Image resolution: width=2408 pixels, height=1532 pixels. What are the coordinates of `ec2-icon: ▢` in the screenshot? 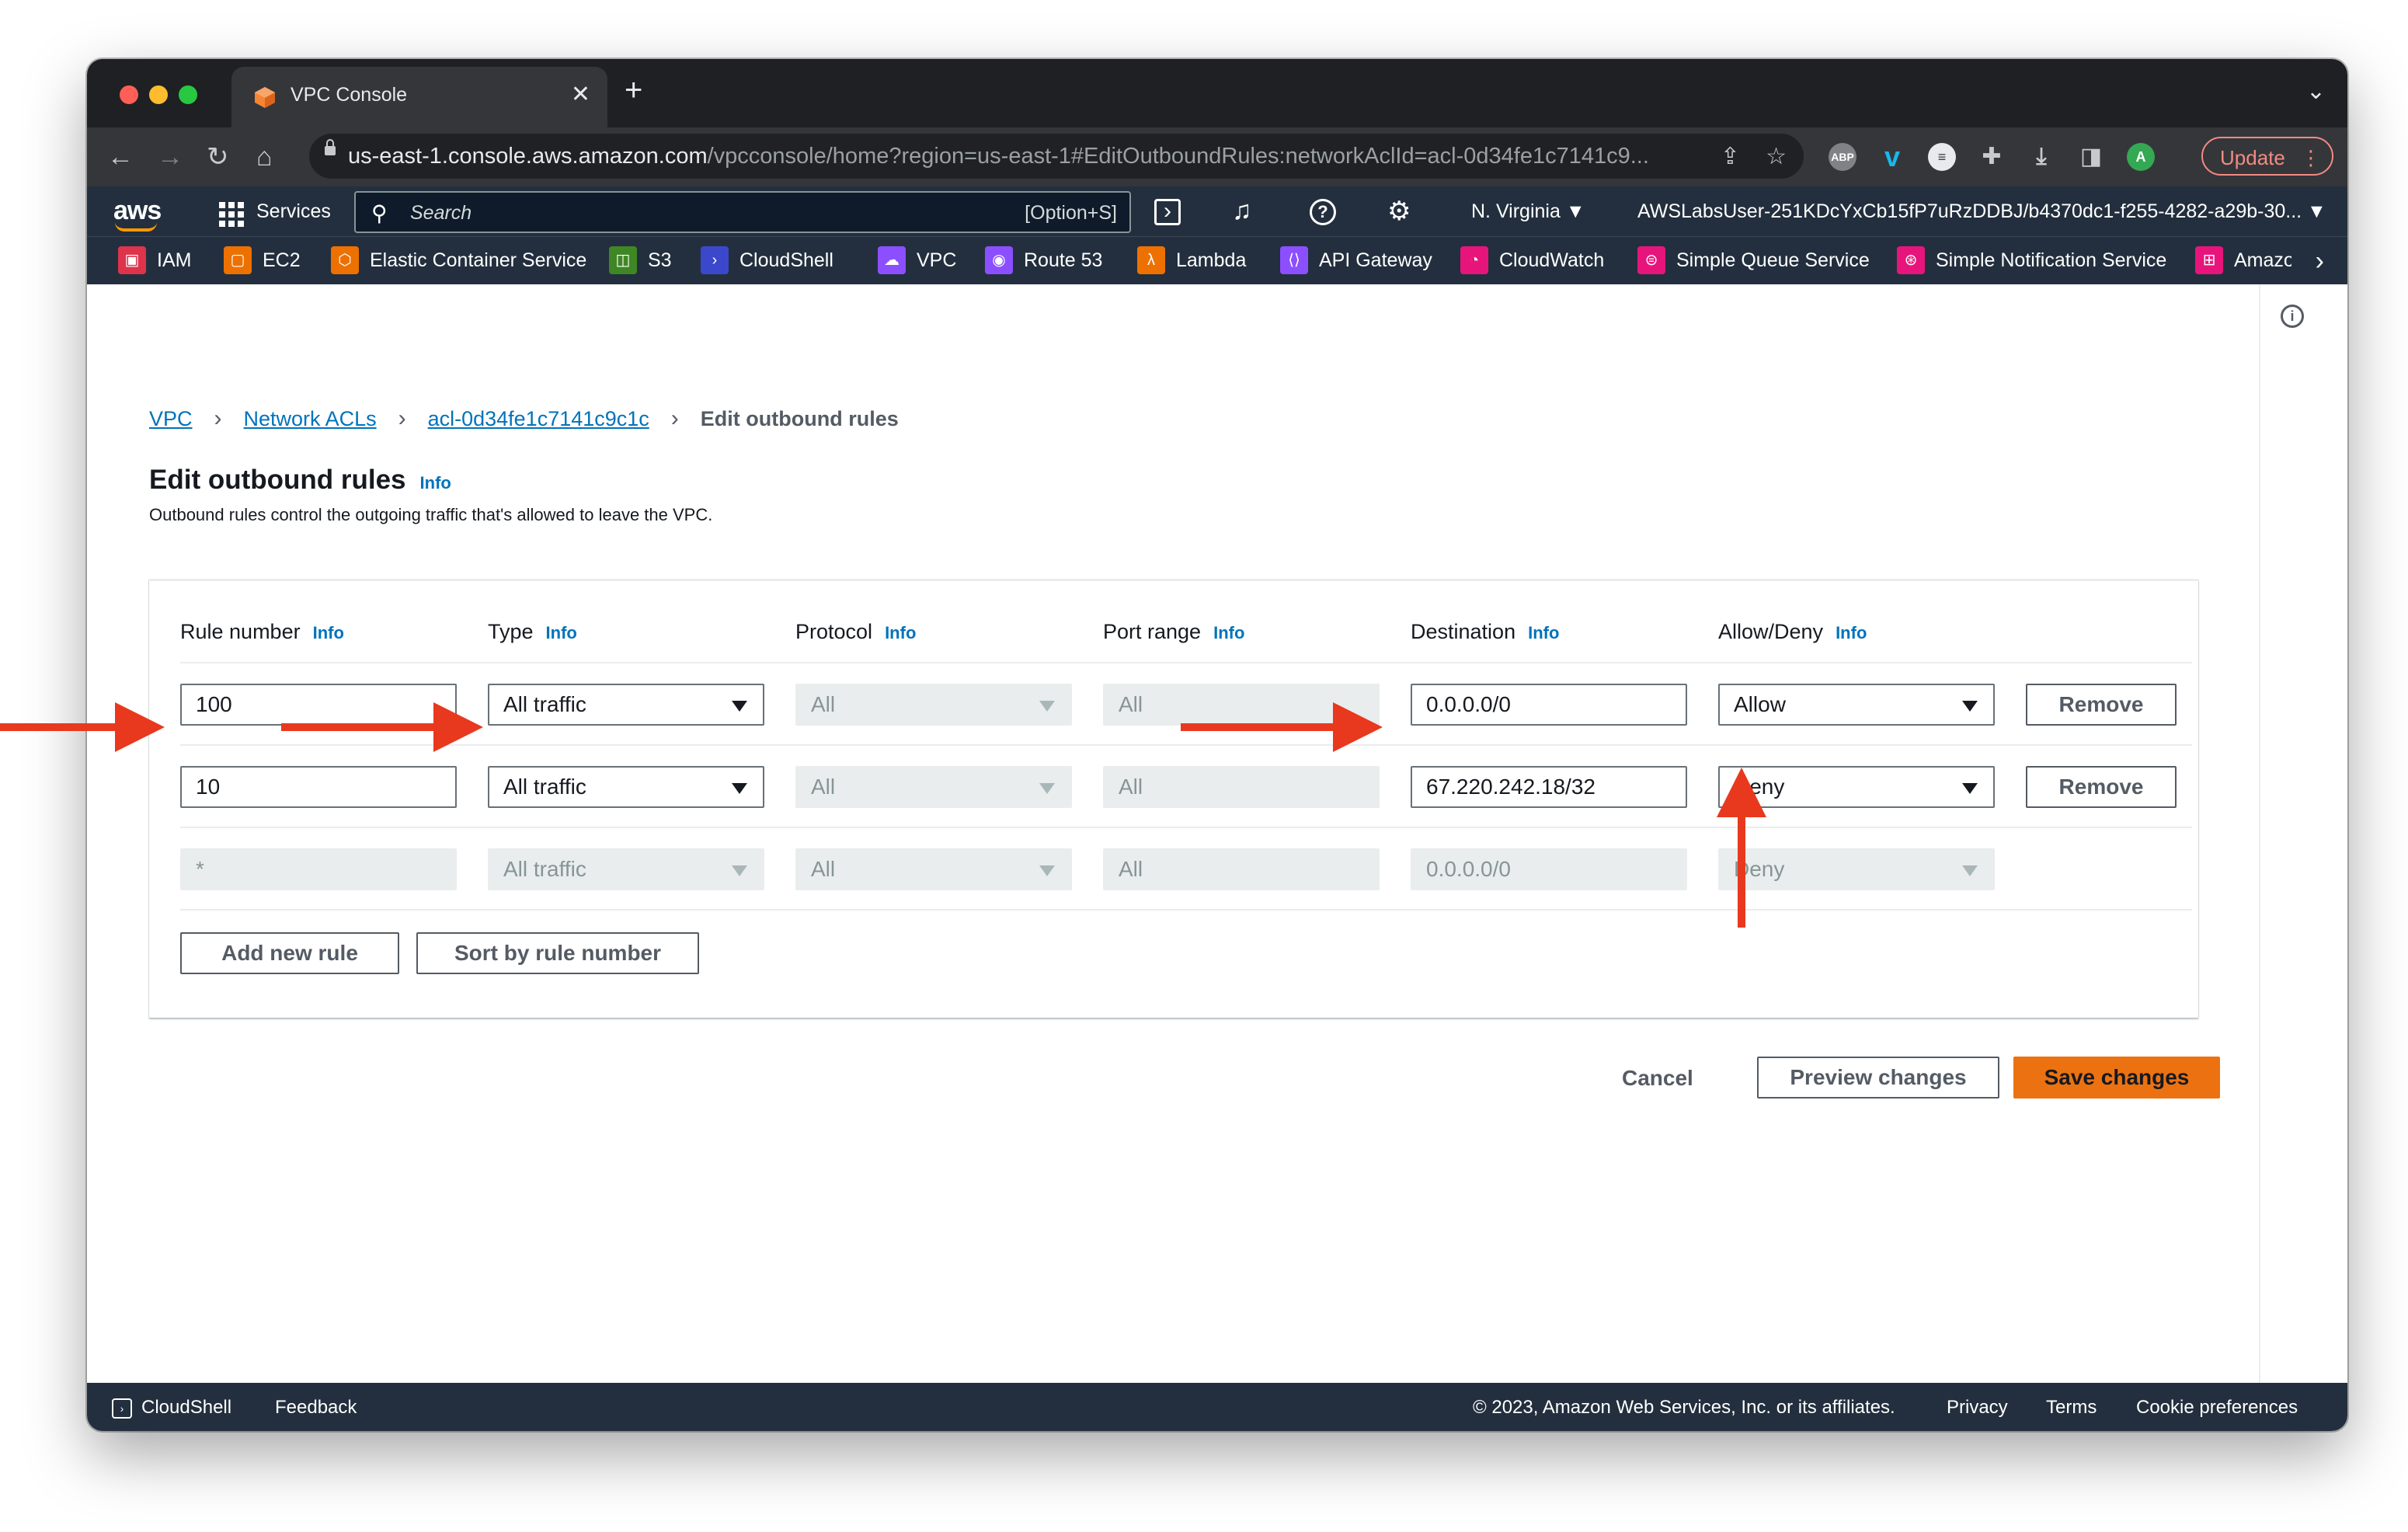 It's located at (238, 260).